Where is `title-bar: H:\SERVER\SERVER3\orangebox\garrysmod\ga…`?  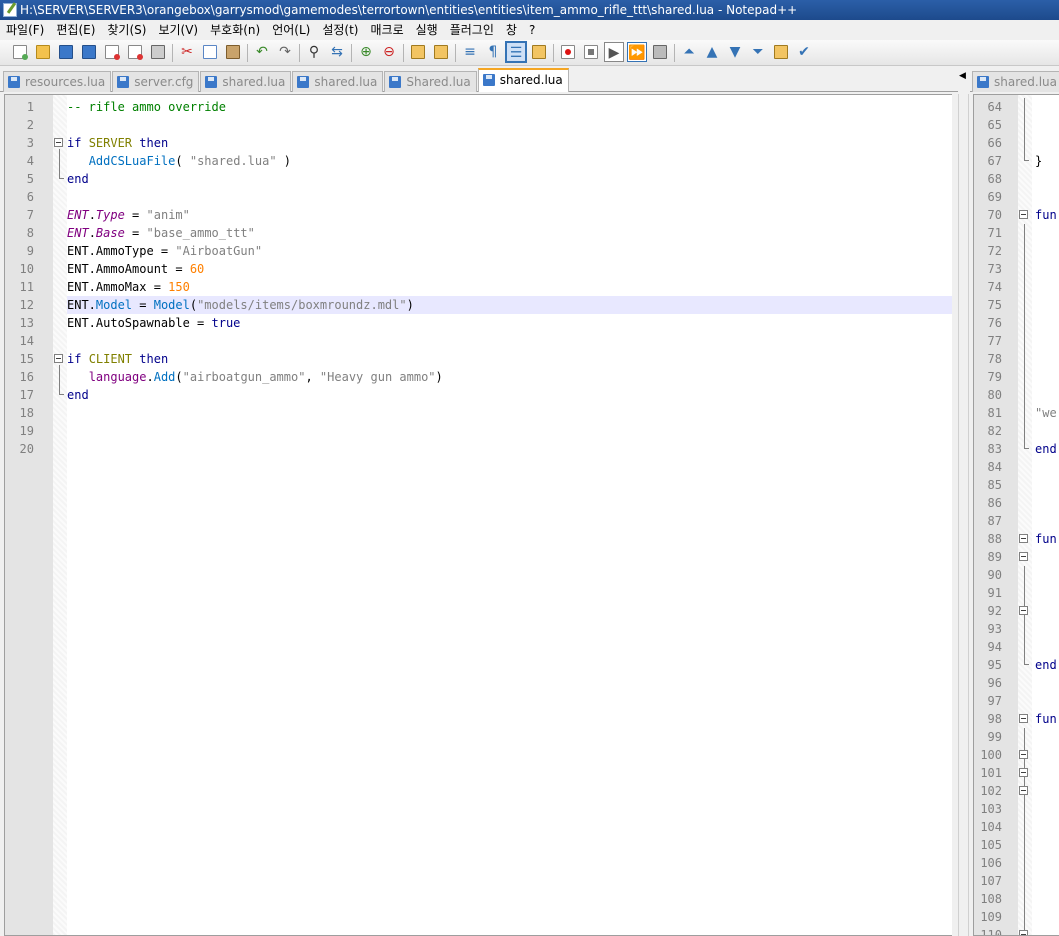 title-bar: H:\SERVER\SERVER3\orangebox\garrysmod\ga… is located at coordinates (529, 10).